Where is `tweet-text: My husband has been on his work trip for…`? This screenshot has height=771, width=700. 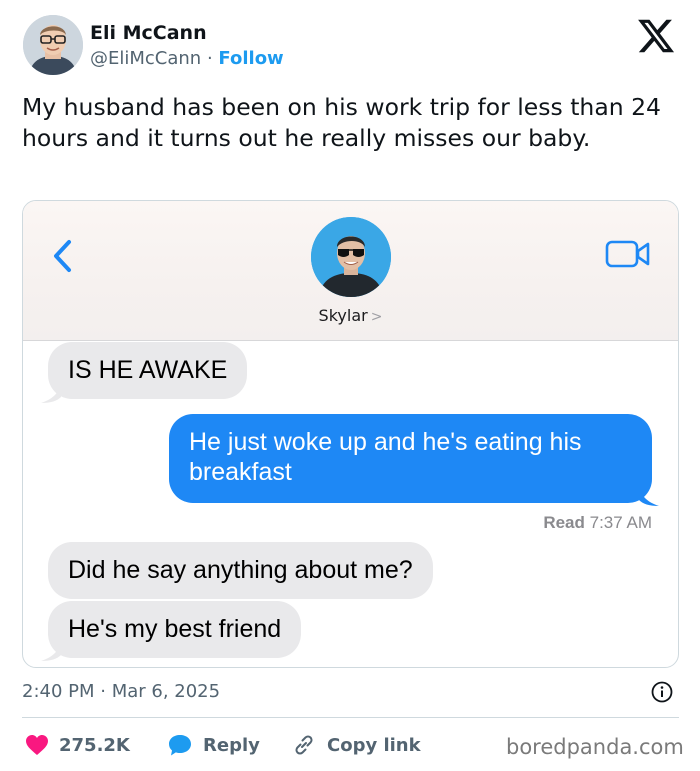
tweet-text: My husband has been on his work trip for… is located at coordinates (341, 122).